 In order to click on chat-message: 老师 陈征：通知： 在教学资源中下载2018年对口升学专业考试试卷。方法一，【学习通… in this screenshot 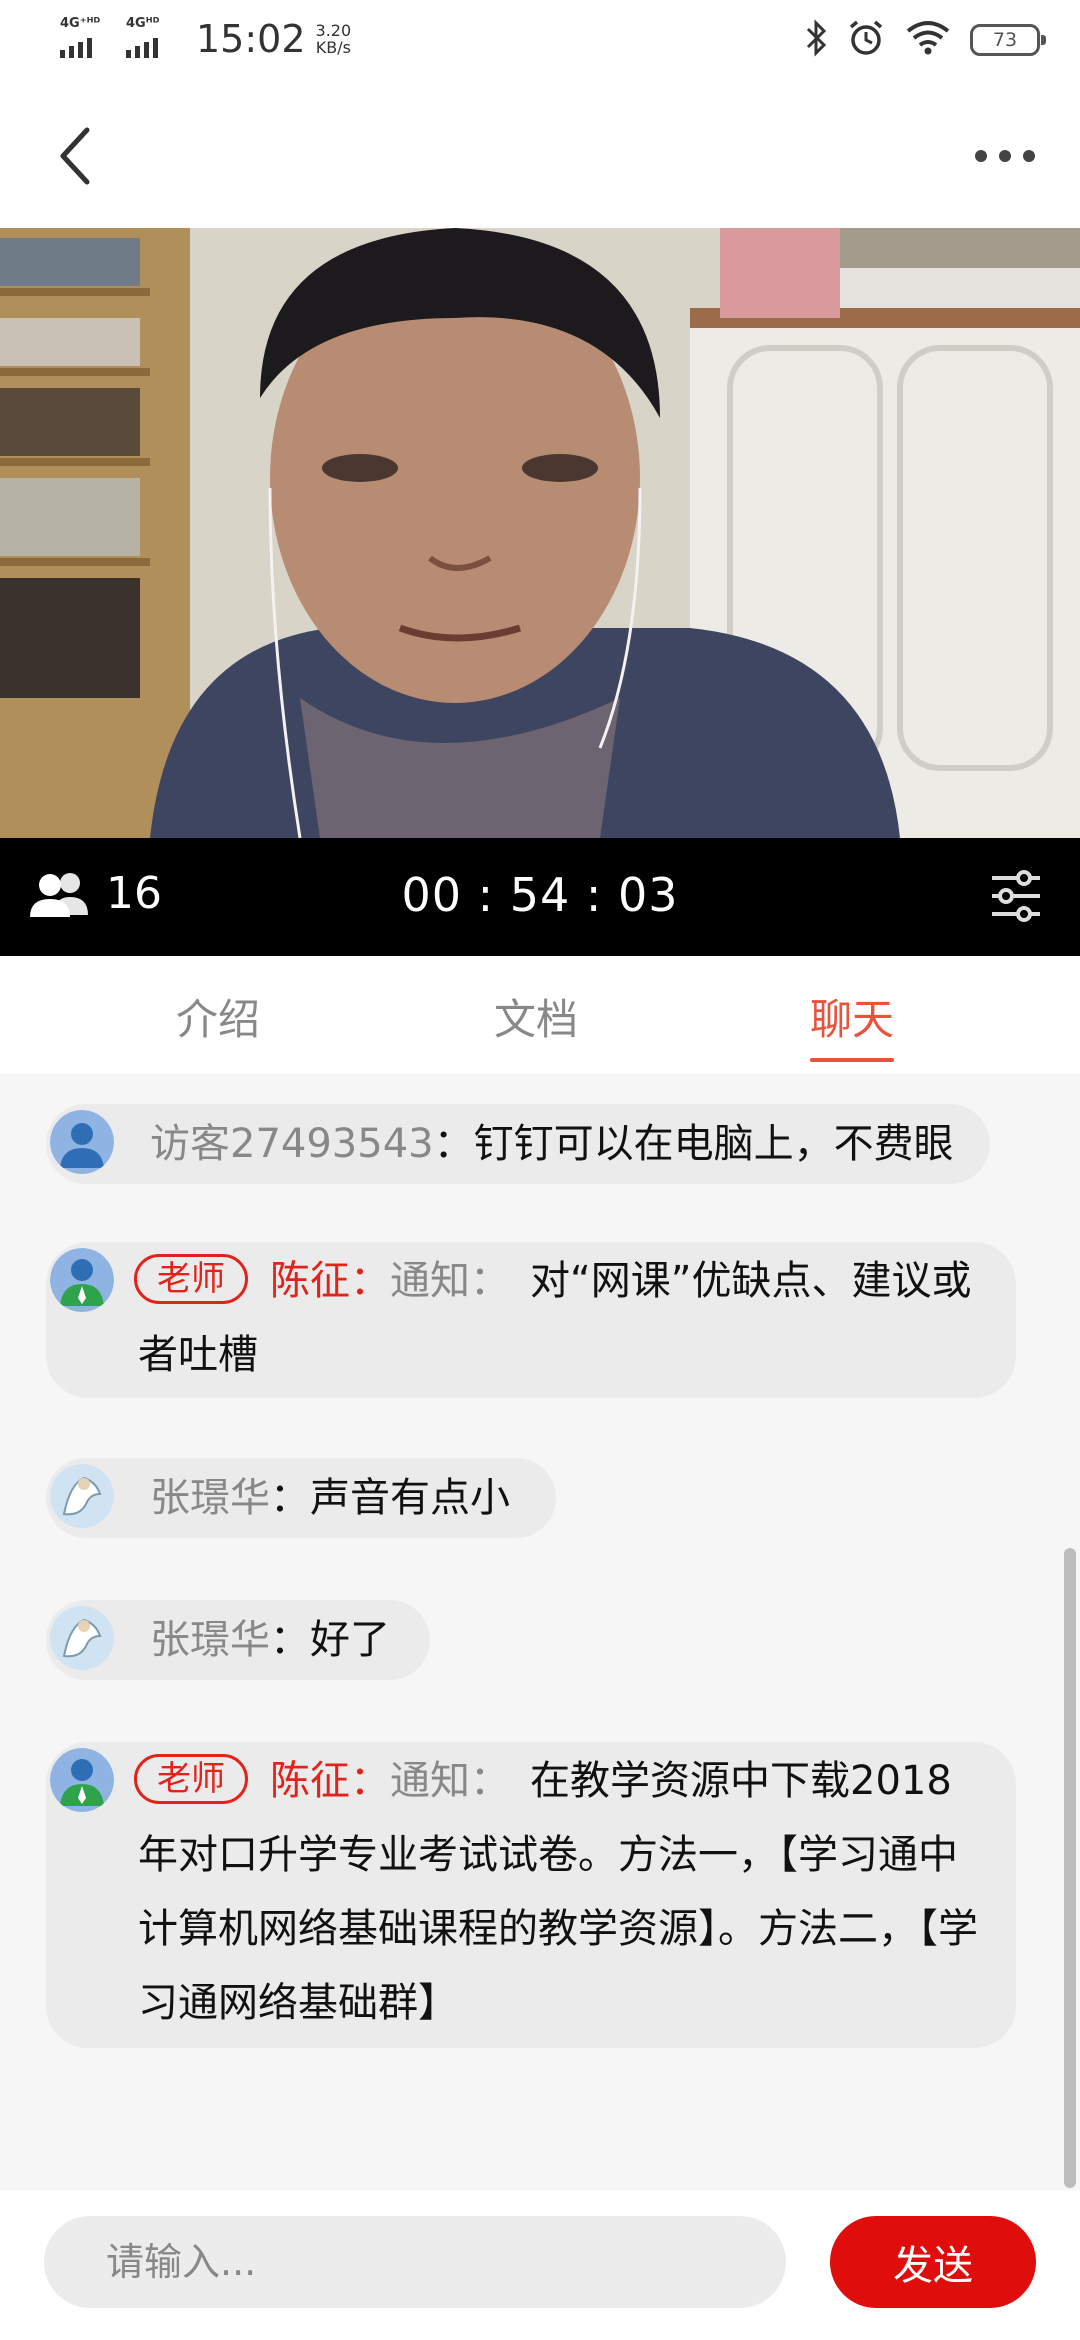, I will do `click(531, 1895)`.